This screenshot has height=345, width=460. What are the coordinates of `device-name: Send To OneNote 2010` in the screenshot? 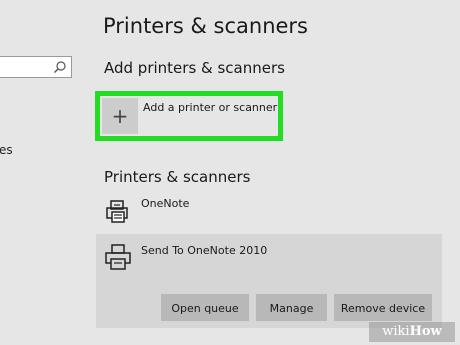 It's located at (204, 250).